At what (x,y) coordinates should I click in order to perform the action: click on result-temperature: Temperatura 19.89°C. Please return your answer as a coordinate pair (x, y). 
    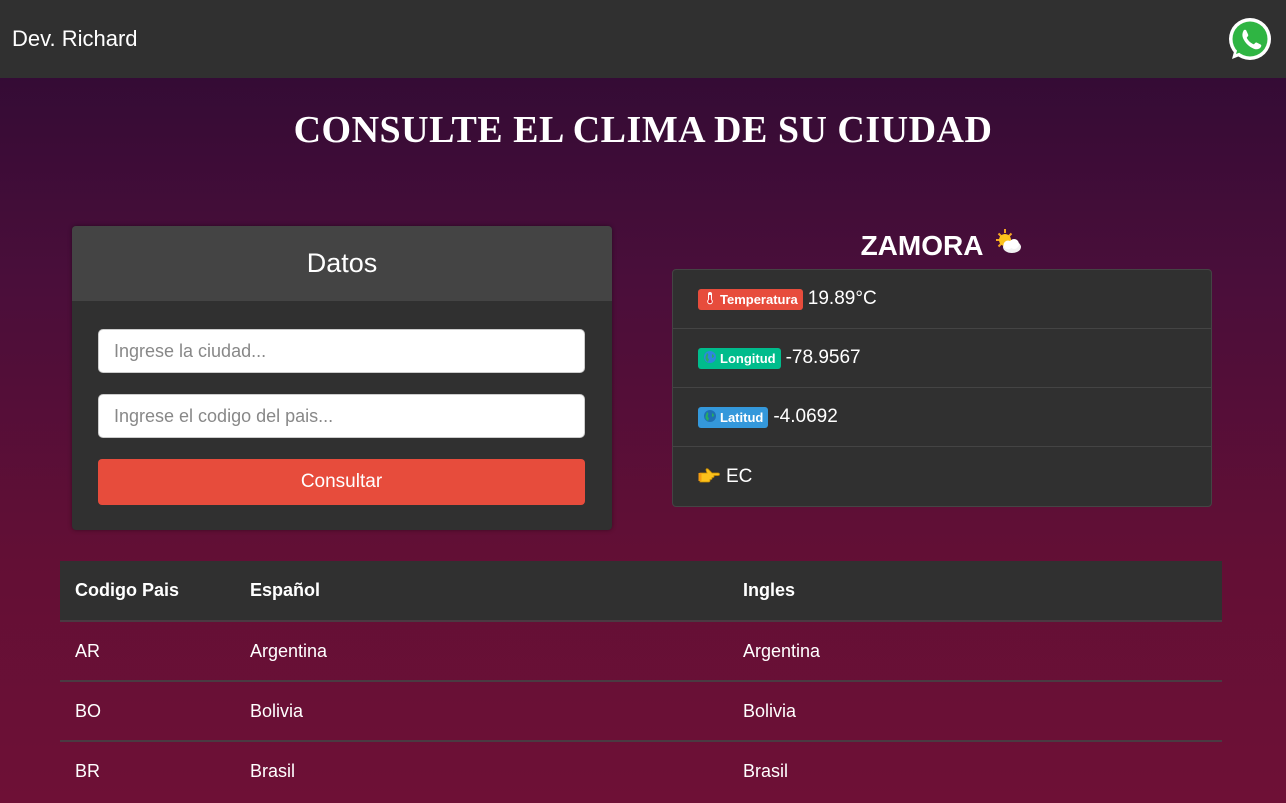
    Looking at the image, I should click on (942, 299).